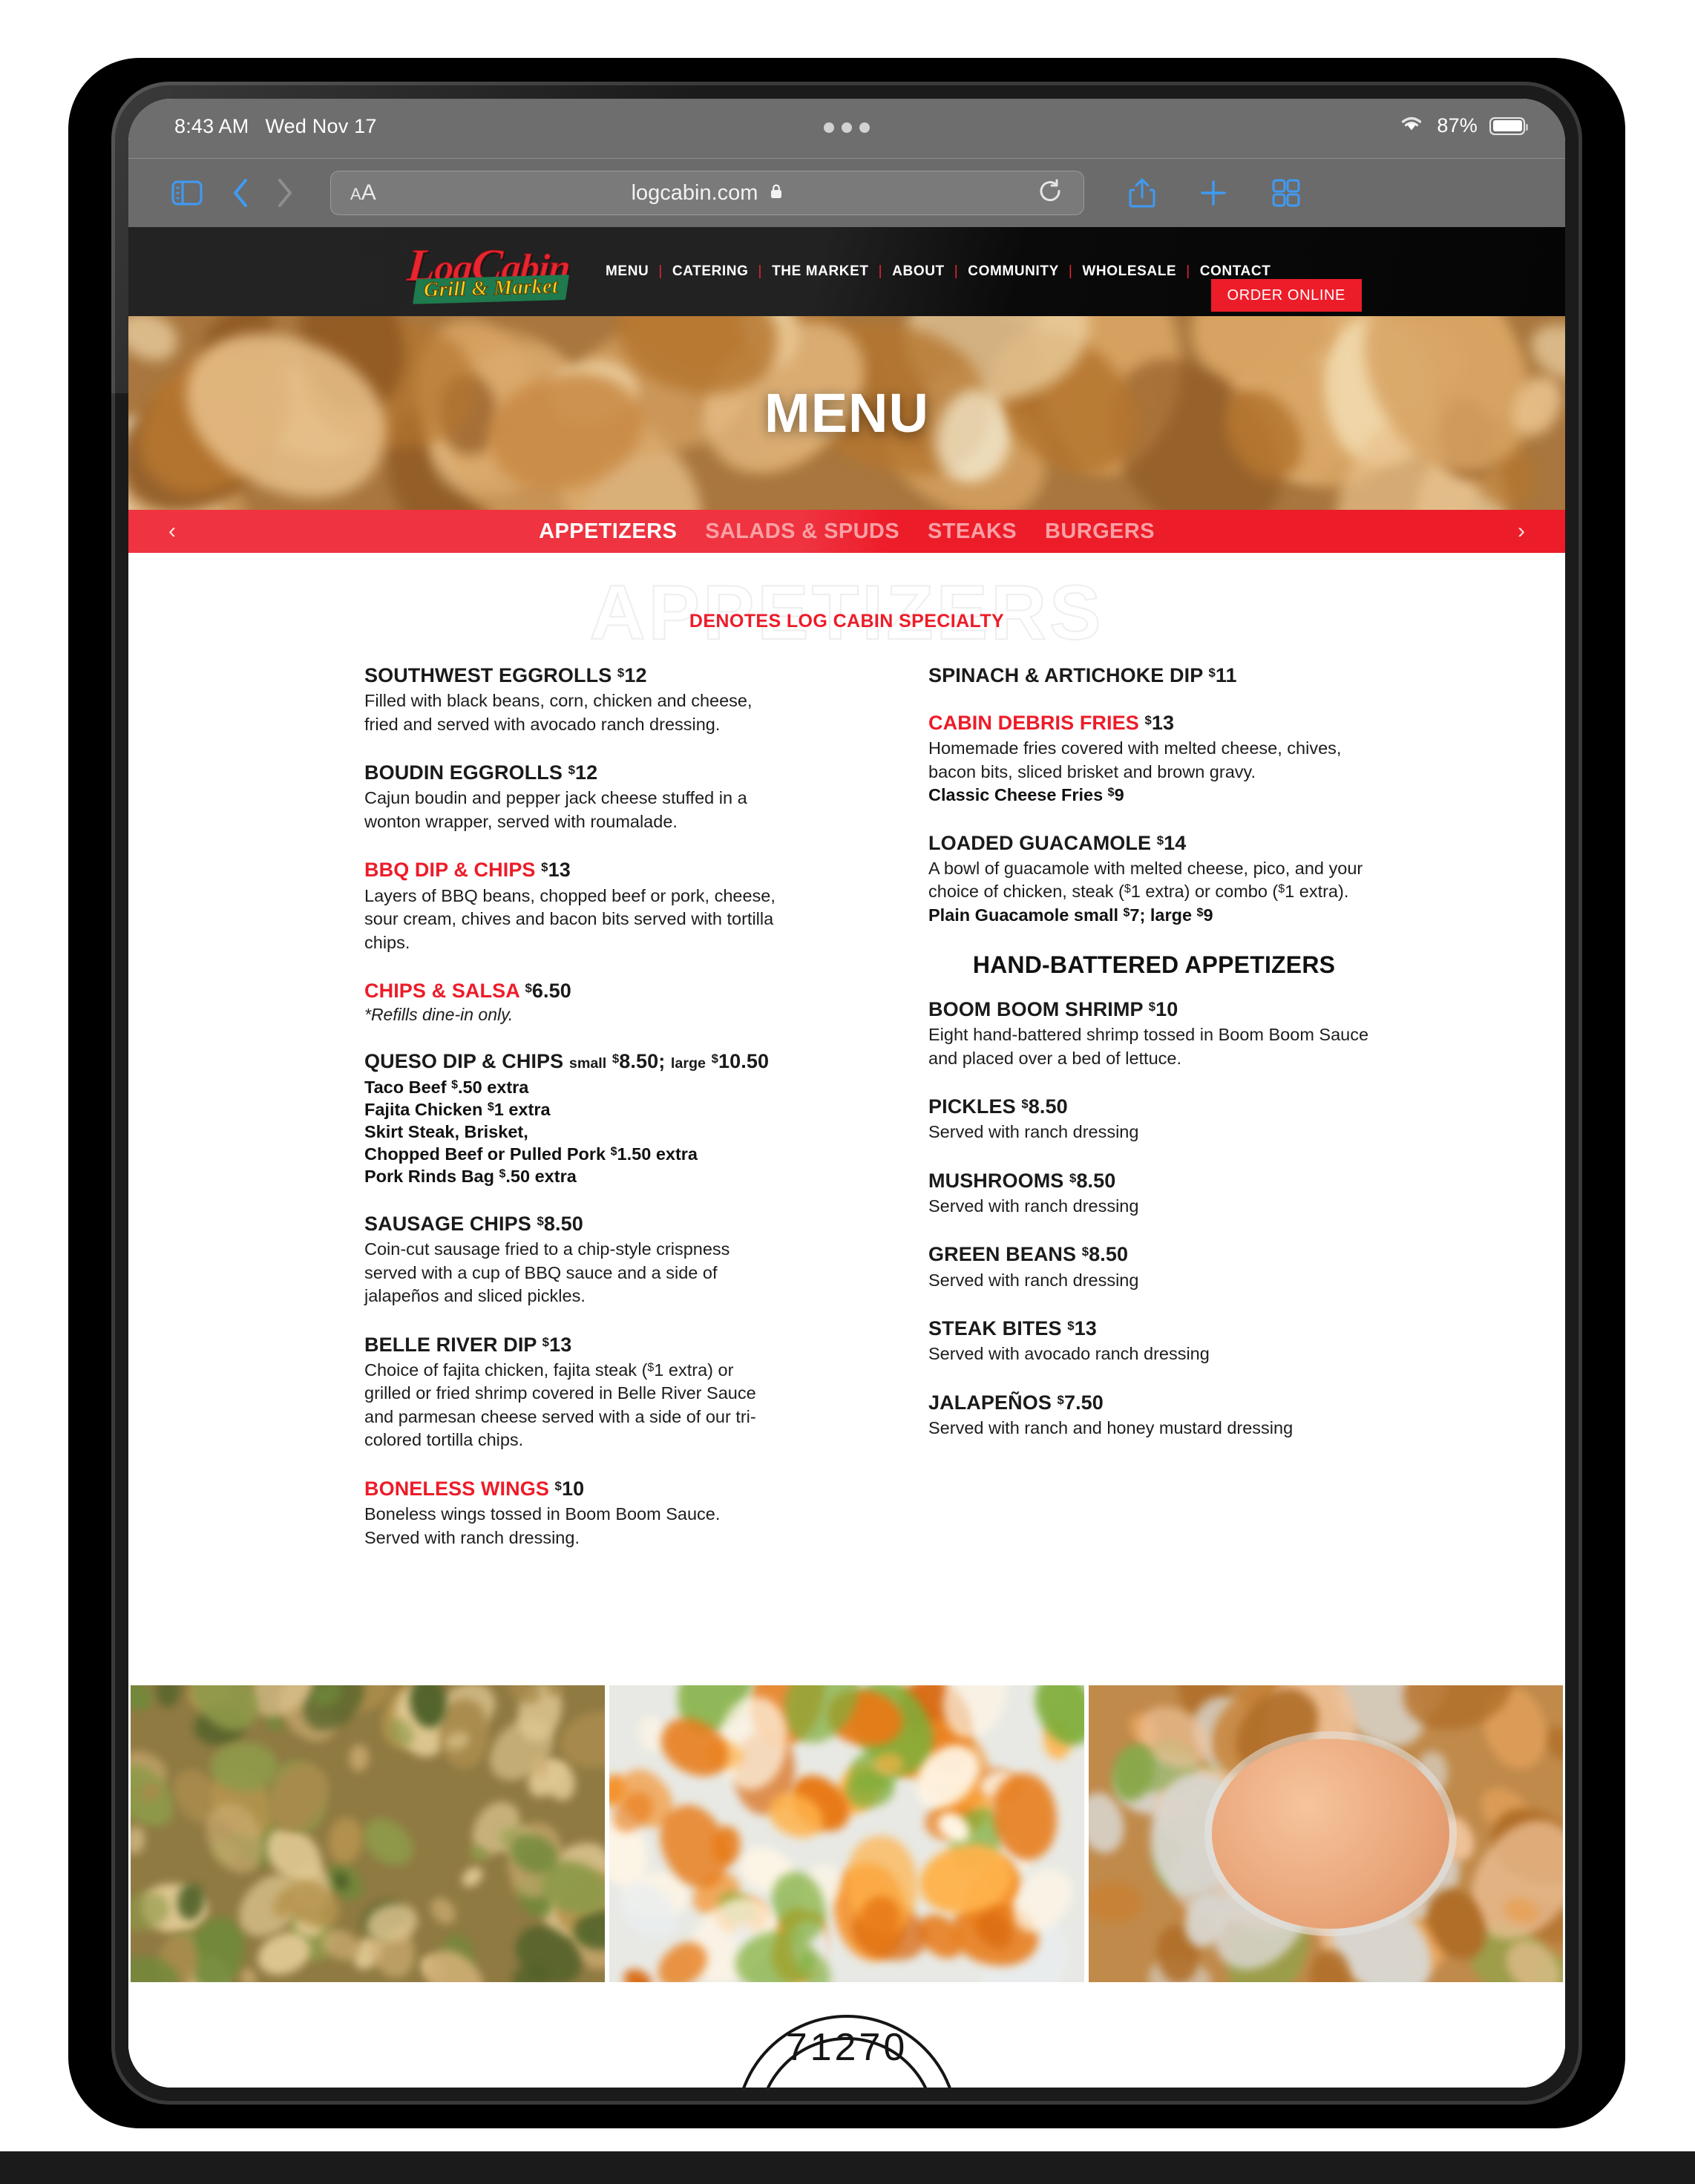 This screenshot has width=1695, height=2184. I want to click on plus-icon, so click(1213, 193).